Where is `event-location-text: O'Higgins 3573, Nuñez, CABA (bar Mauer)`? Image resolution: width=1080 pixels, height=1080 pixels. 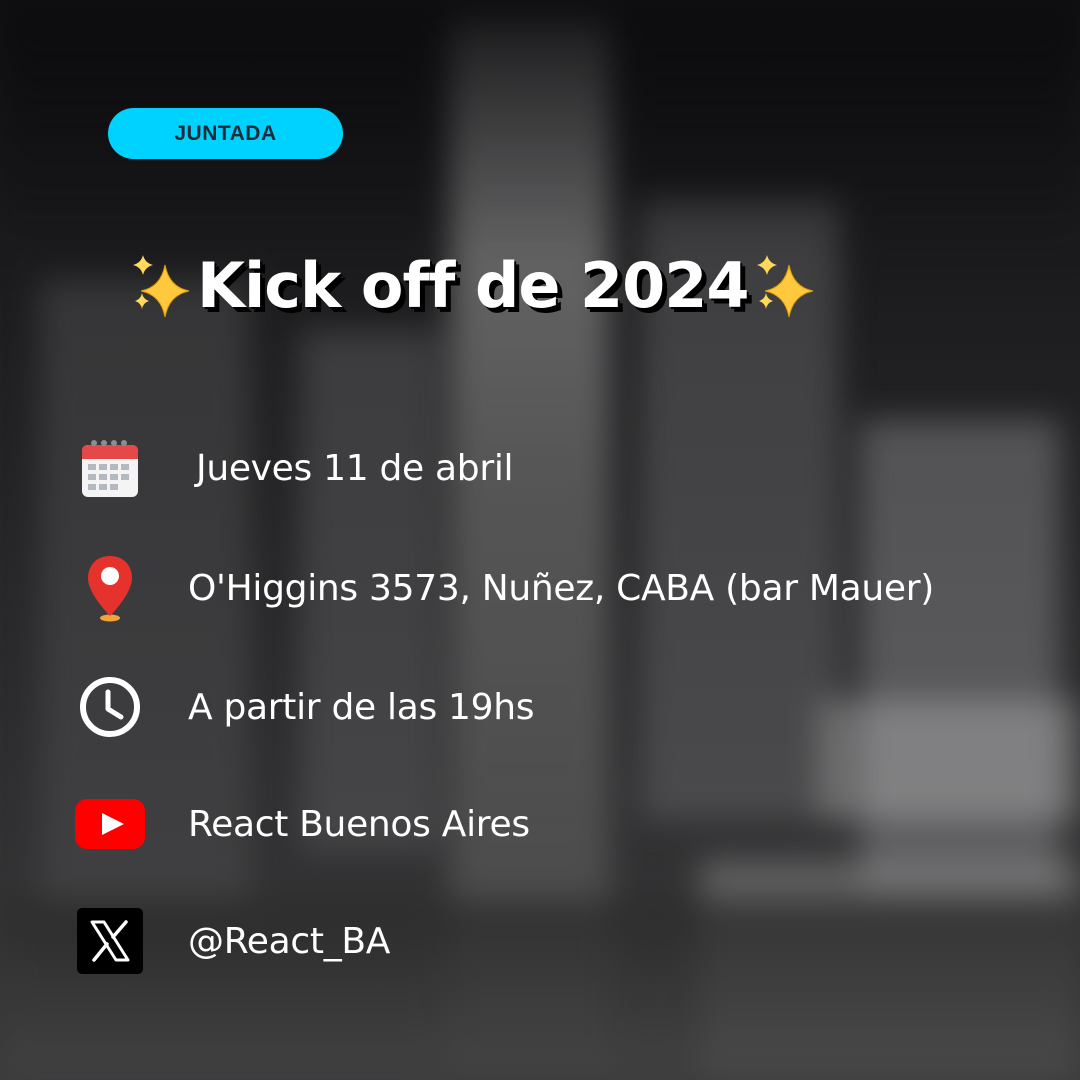 event-location-text: O'Higgins 3573, Nuñez, CABA (bar Mauer) is located at coordinates (561, 588).